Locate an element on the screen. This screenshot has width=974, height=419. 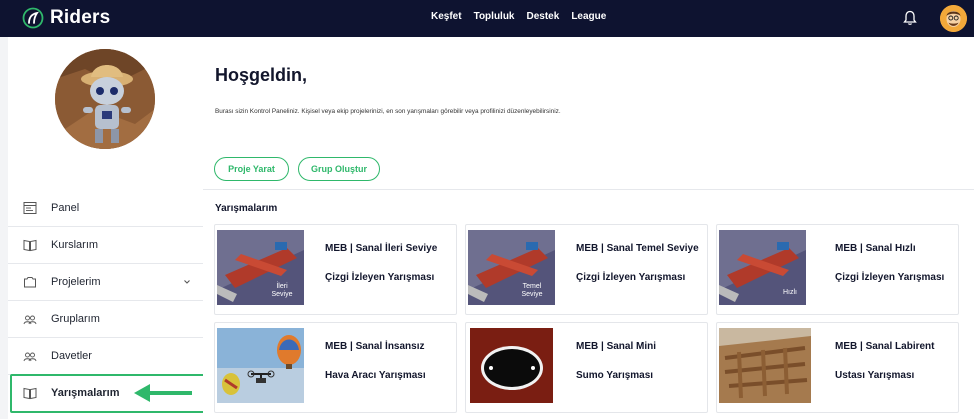
drone-balloon-image is located at coordinates (260, 365).